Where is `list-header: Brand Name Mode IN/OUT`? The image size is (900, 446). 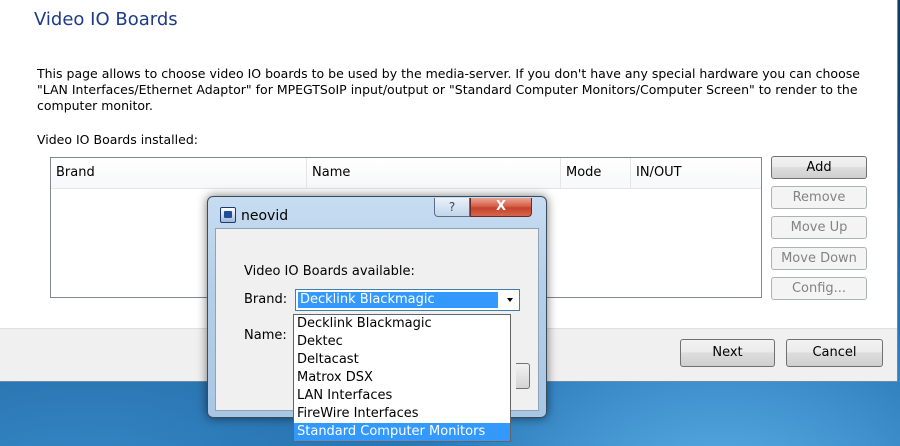
list-header: Brand Name Mode IN/OUT is located at coordinates (406, 173).